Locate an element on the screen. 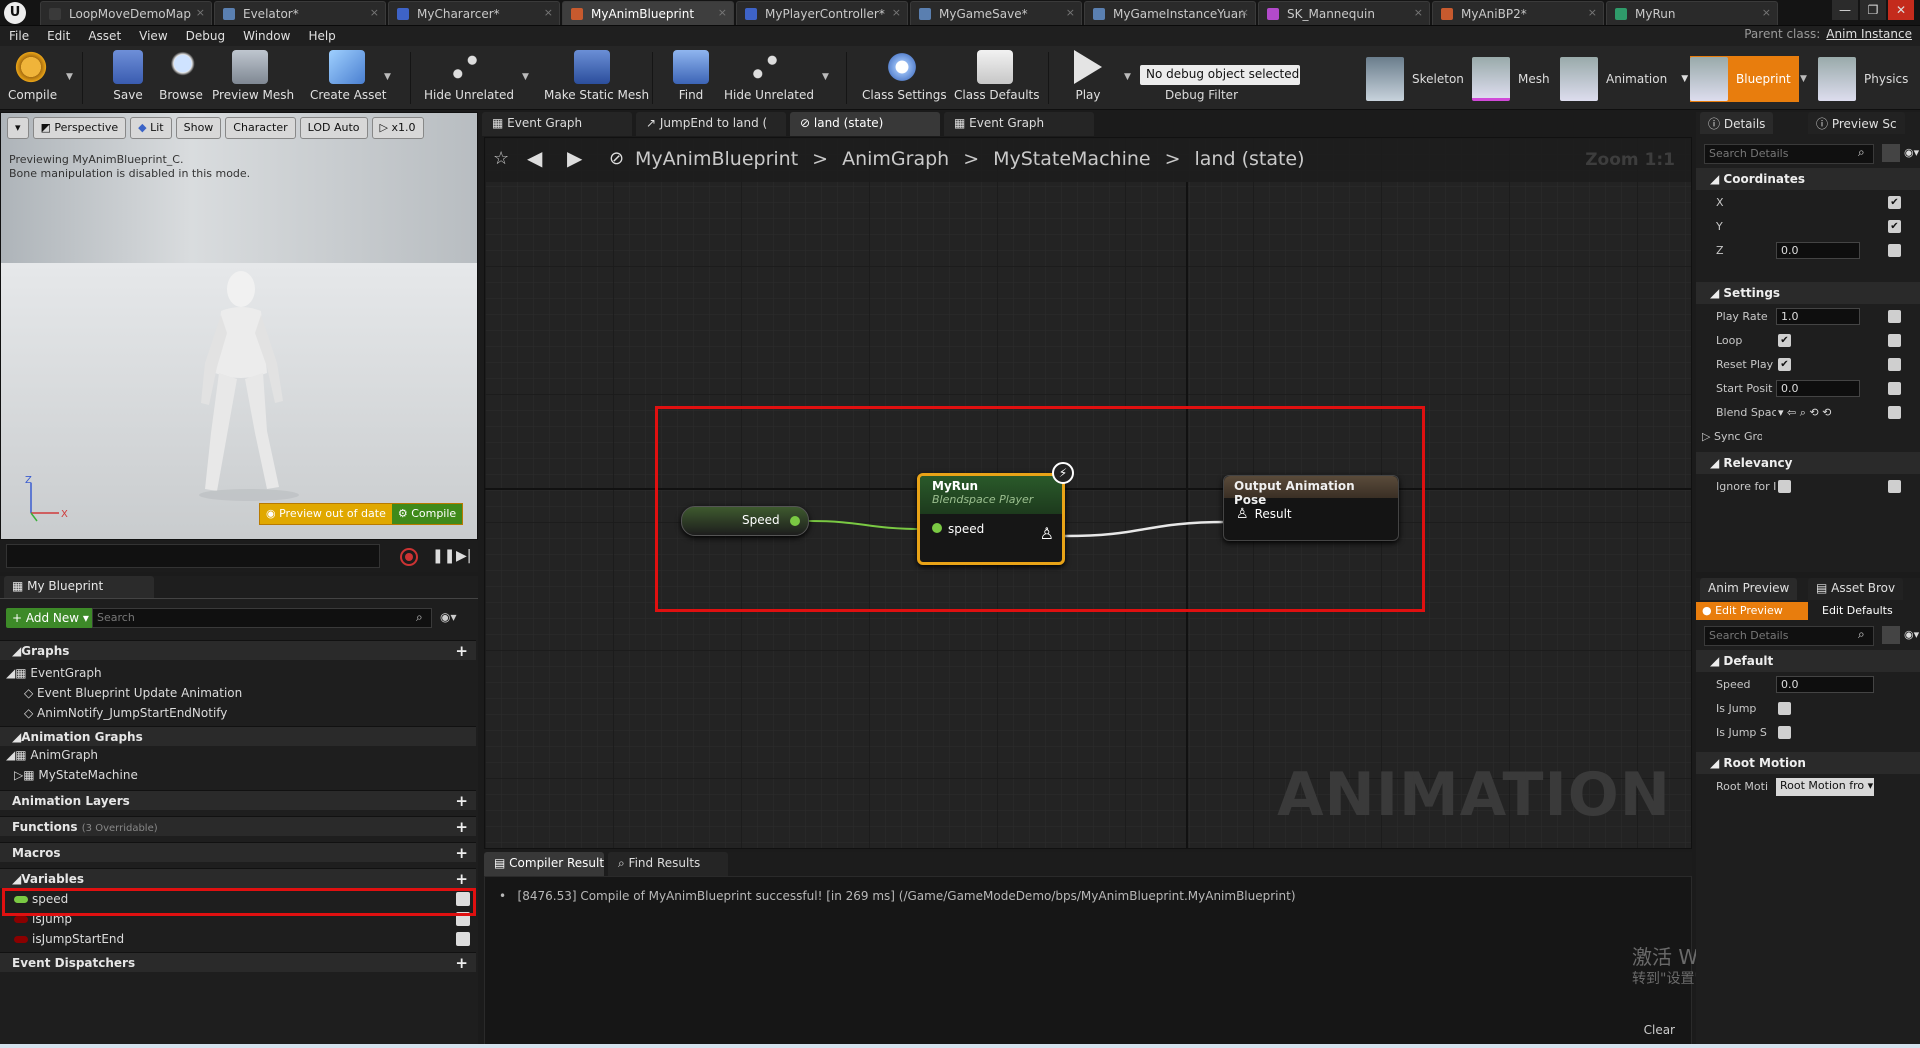  clear-button: Clear is located at coordinates (1659, 1030).